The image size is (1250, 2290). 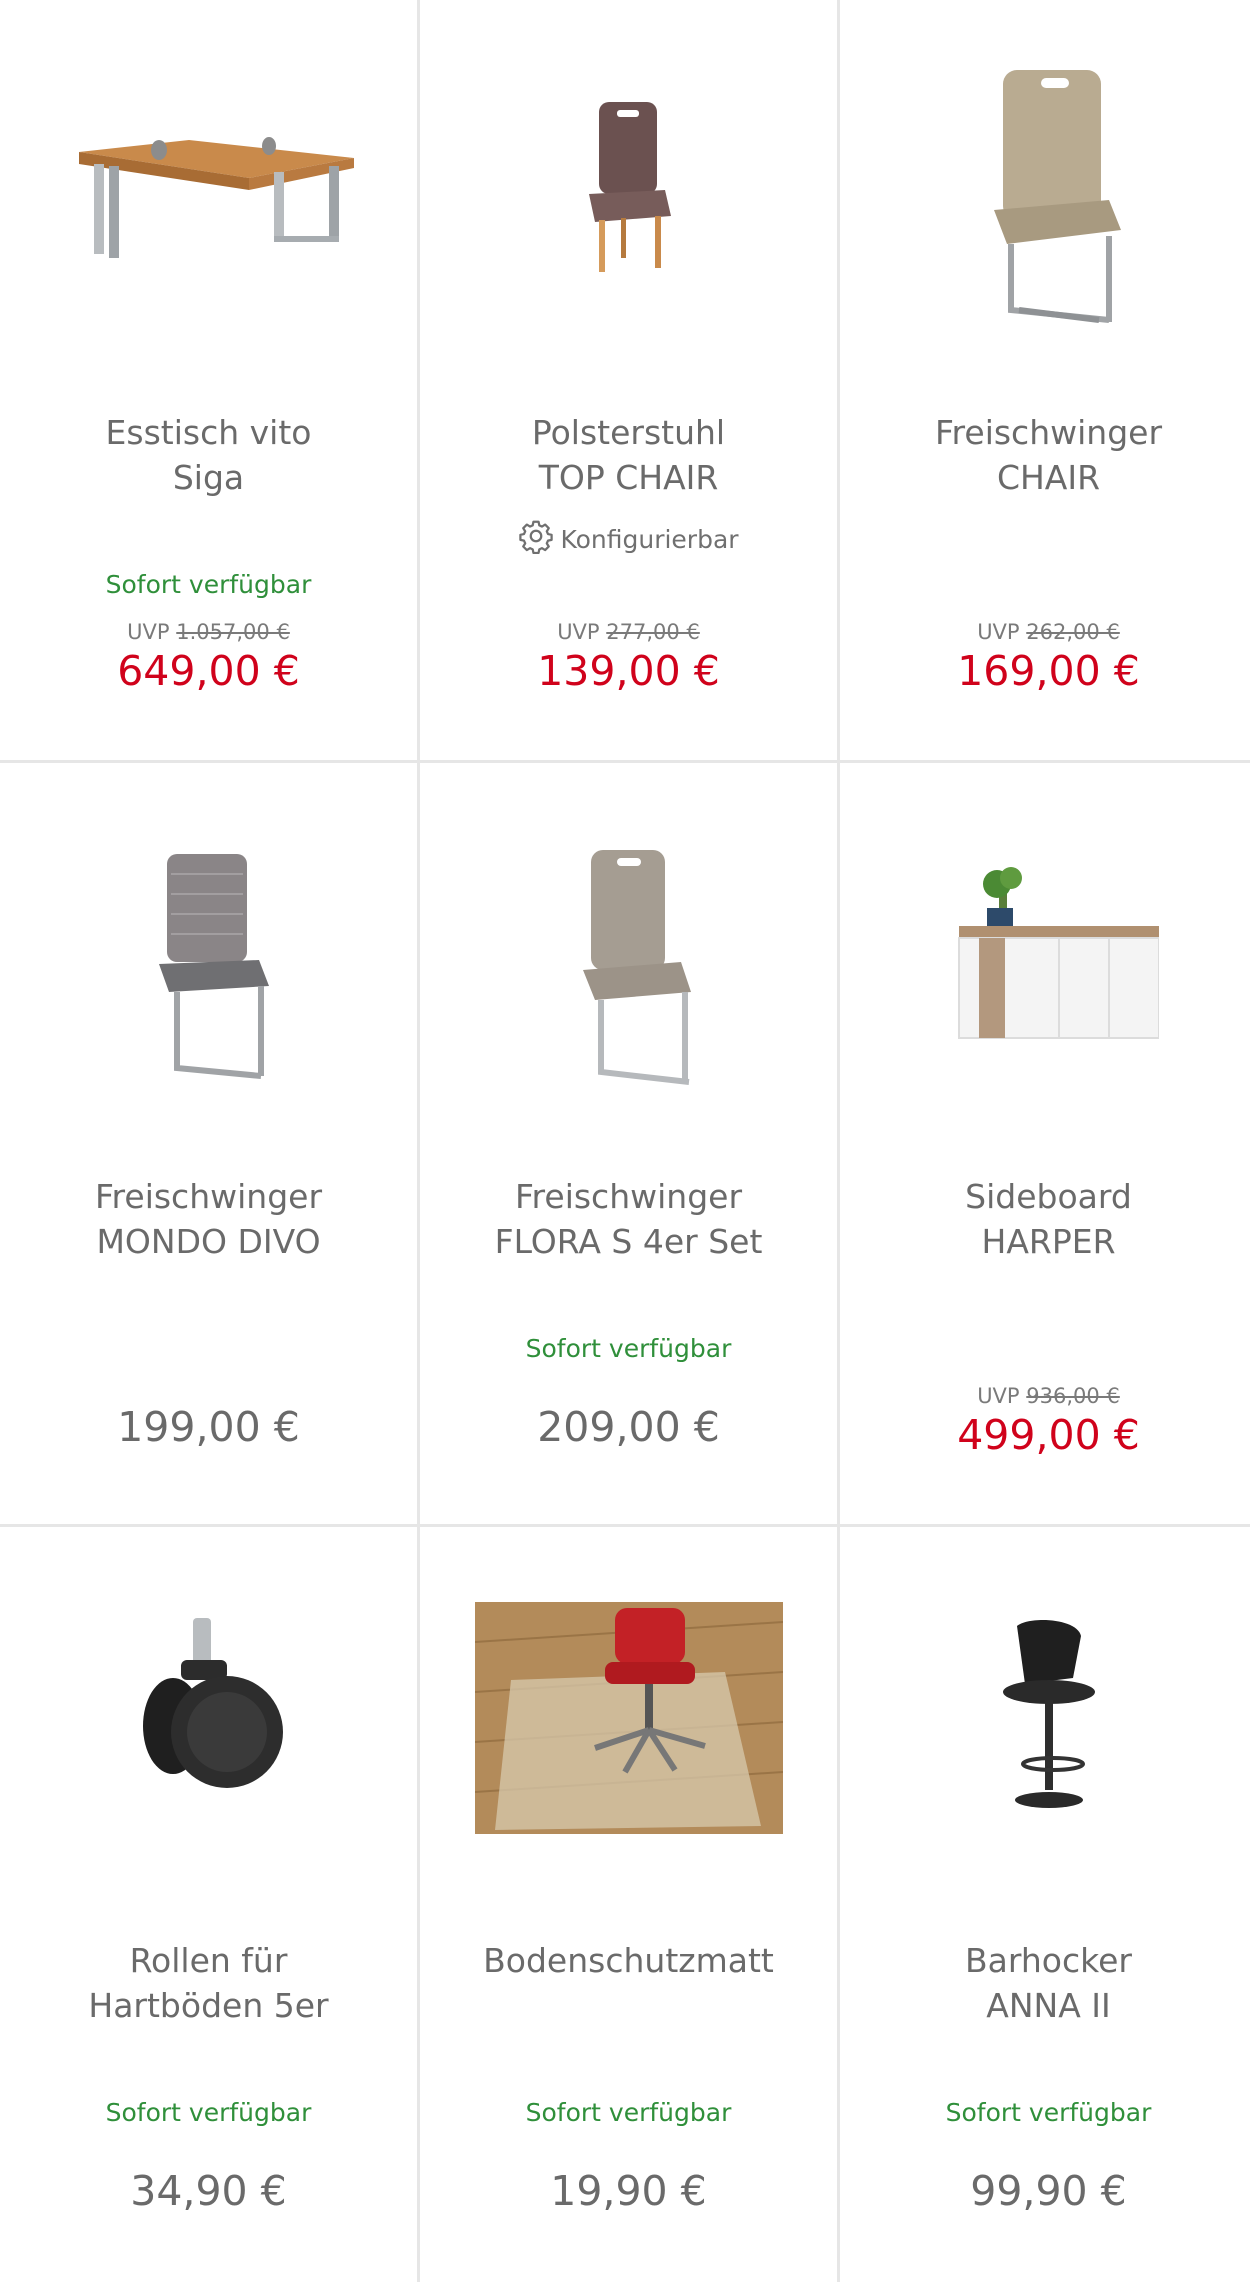 What do you see at coordinates (1048, 632) in the screenshot?
I see `uvp-price: UVP 262,00 €` at bounding box center [1048, 632].